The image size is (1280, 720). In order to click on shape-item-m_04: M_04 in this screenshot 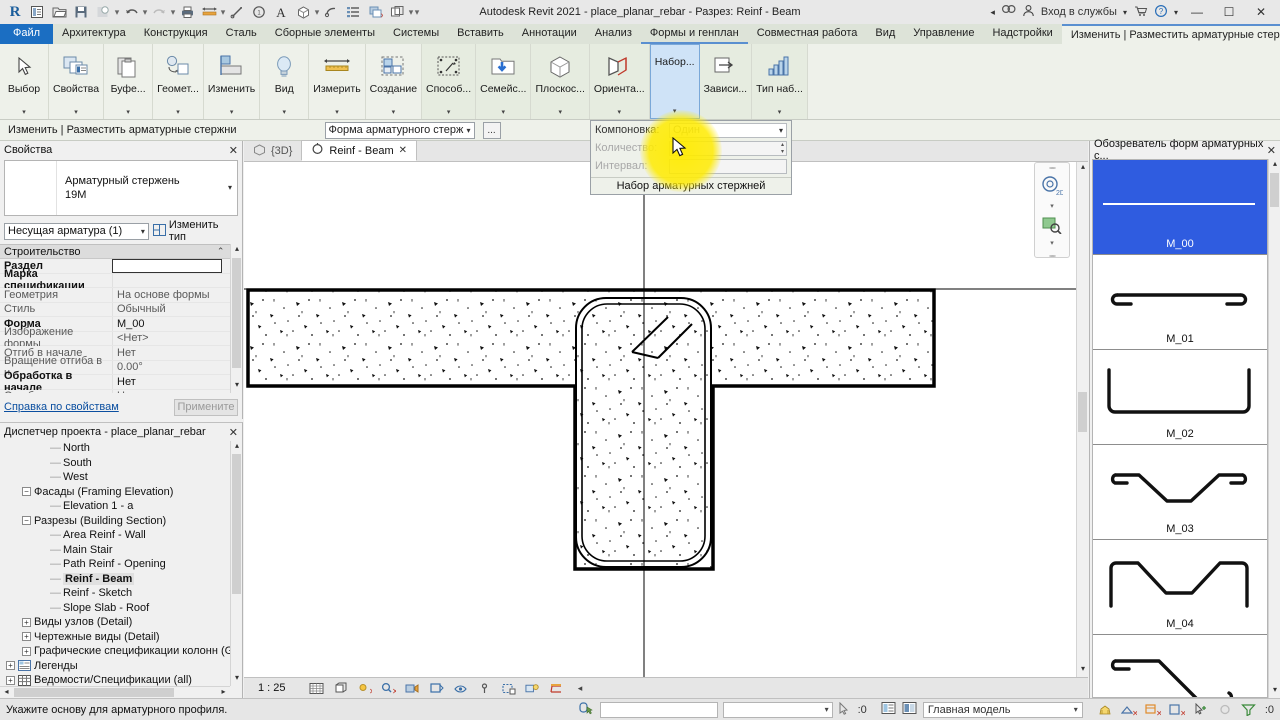, I will do `click(1180, 587)`.